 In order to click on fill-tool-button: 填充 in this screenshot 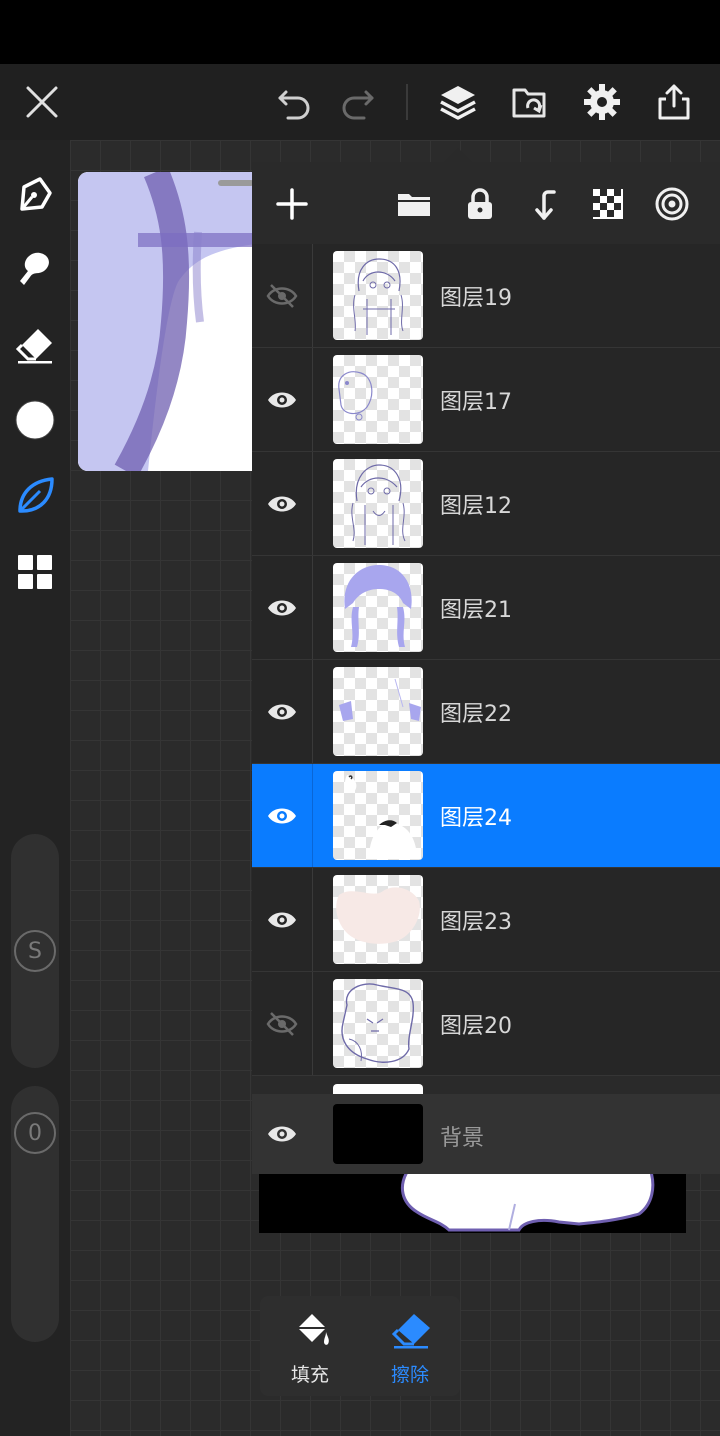, I will do `click(310, 1346)`.